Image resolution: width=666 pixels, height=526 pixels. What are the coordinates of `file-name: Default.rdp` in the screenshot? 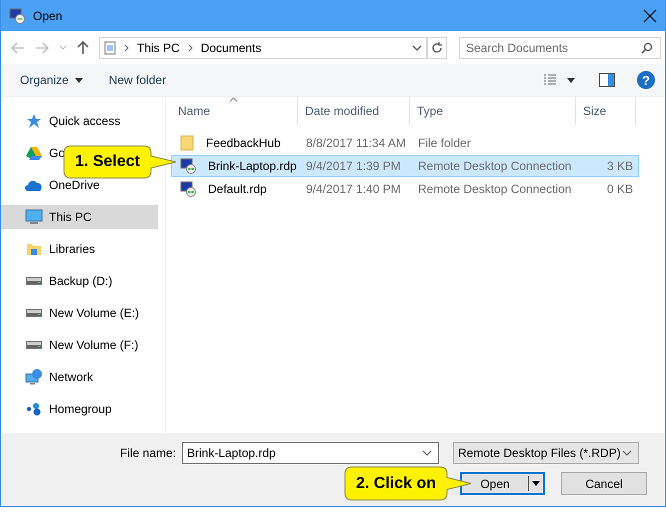 It's located at (237, 189).